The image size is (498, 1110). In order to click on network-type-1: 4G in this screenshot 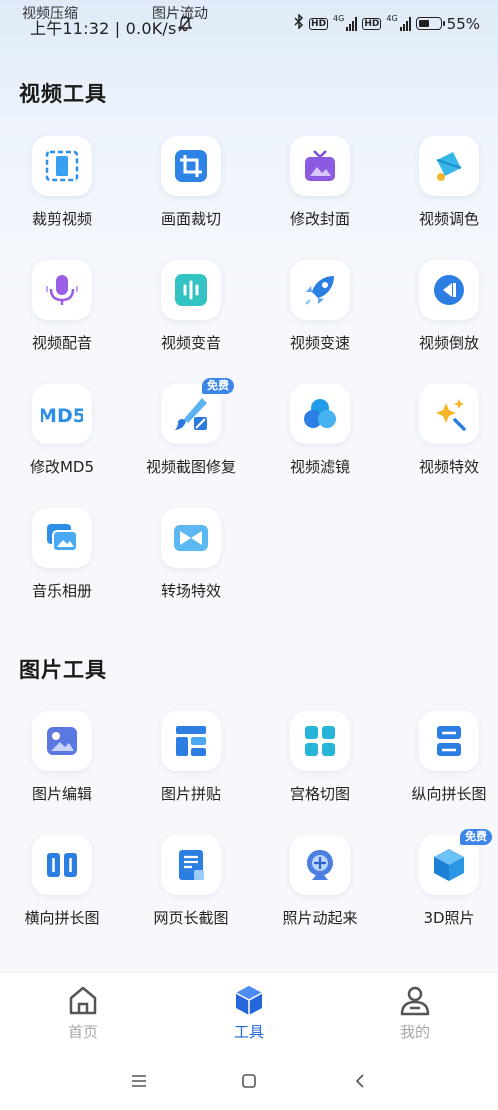, I will do `click(339, 18)`.